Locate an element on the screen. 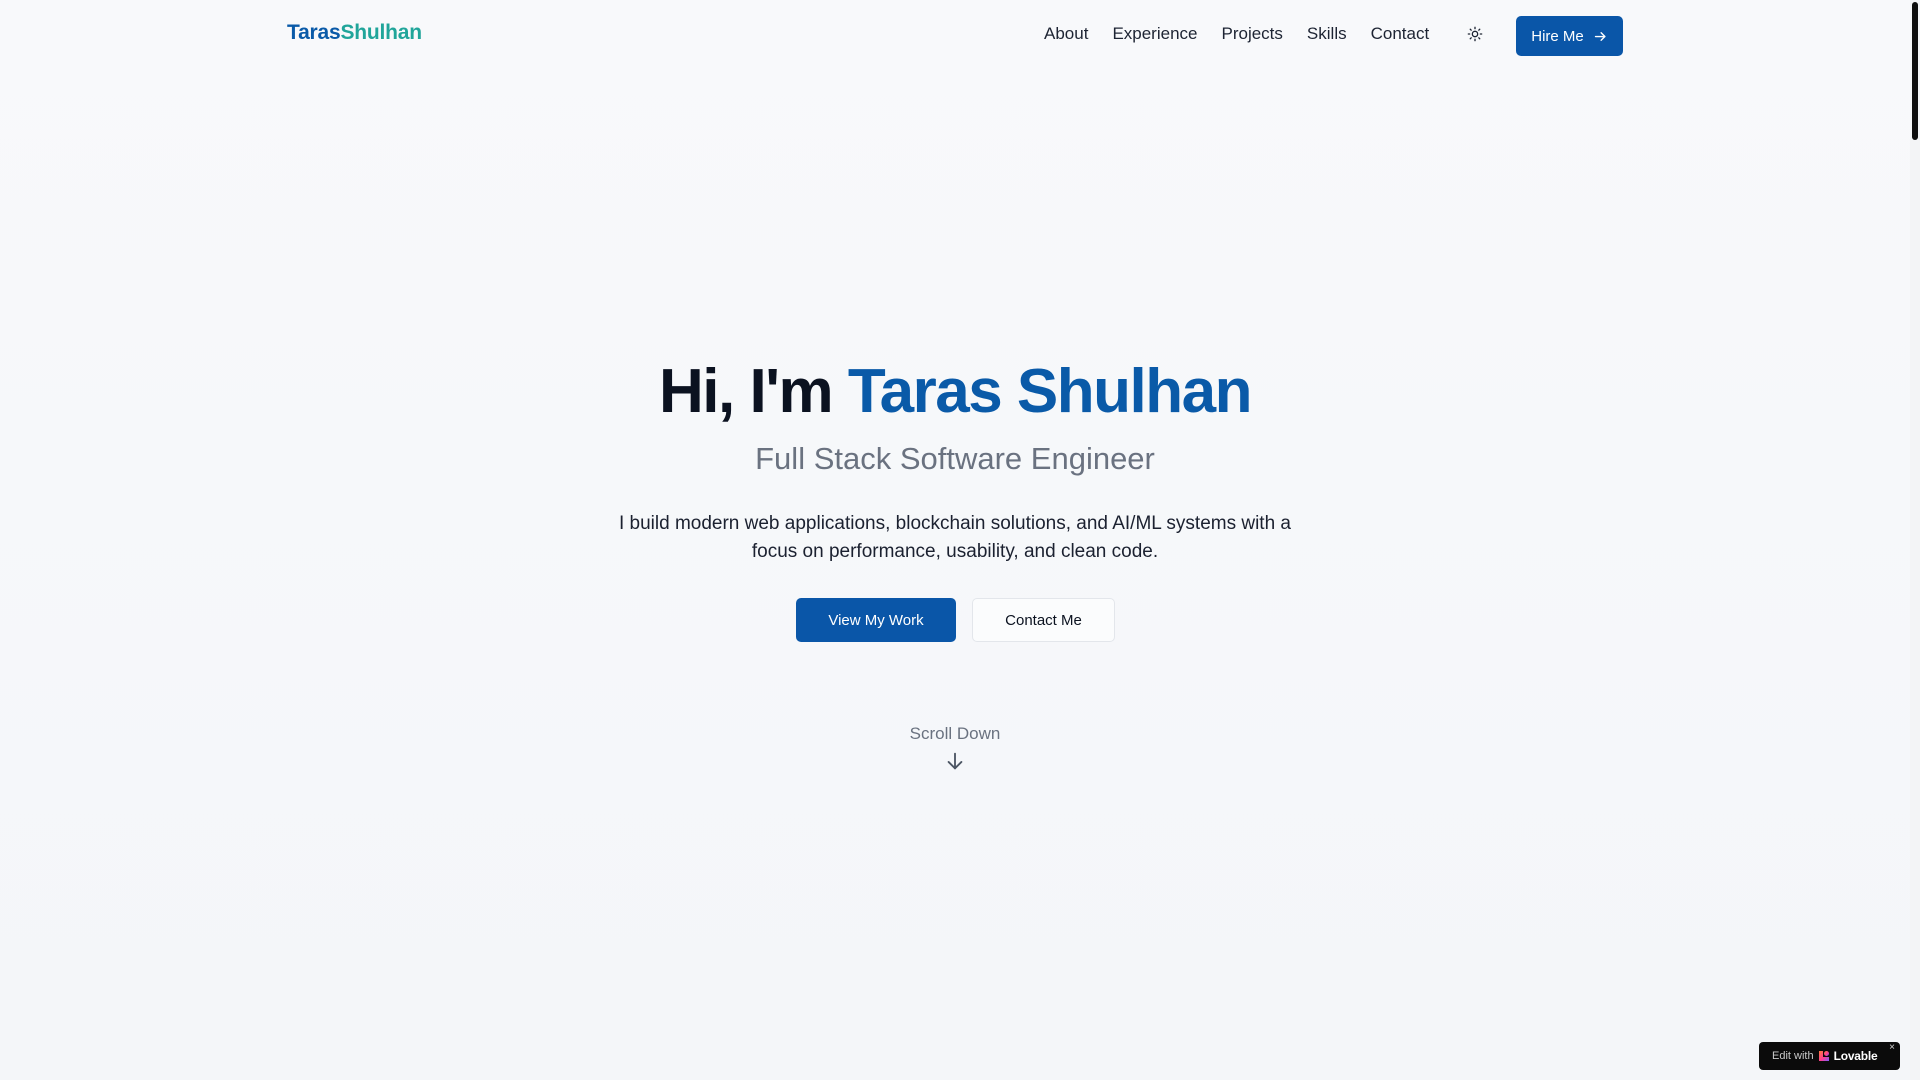  scroll-down-link: Scroll Down is located at coordinates (955, 748).